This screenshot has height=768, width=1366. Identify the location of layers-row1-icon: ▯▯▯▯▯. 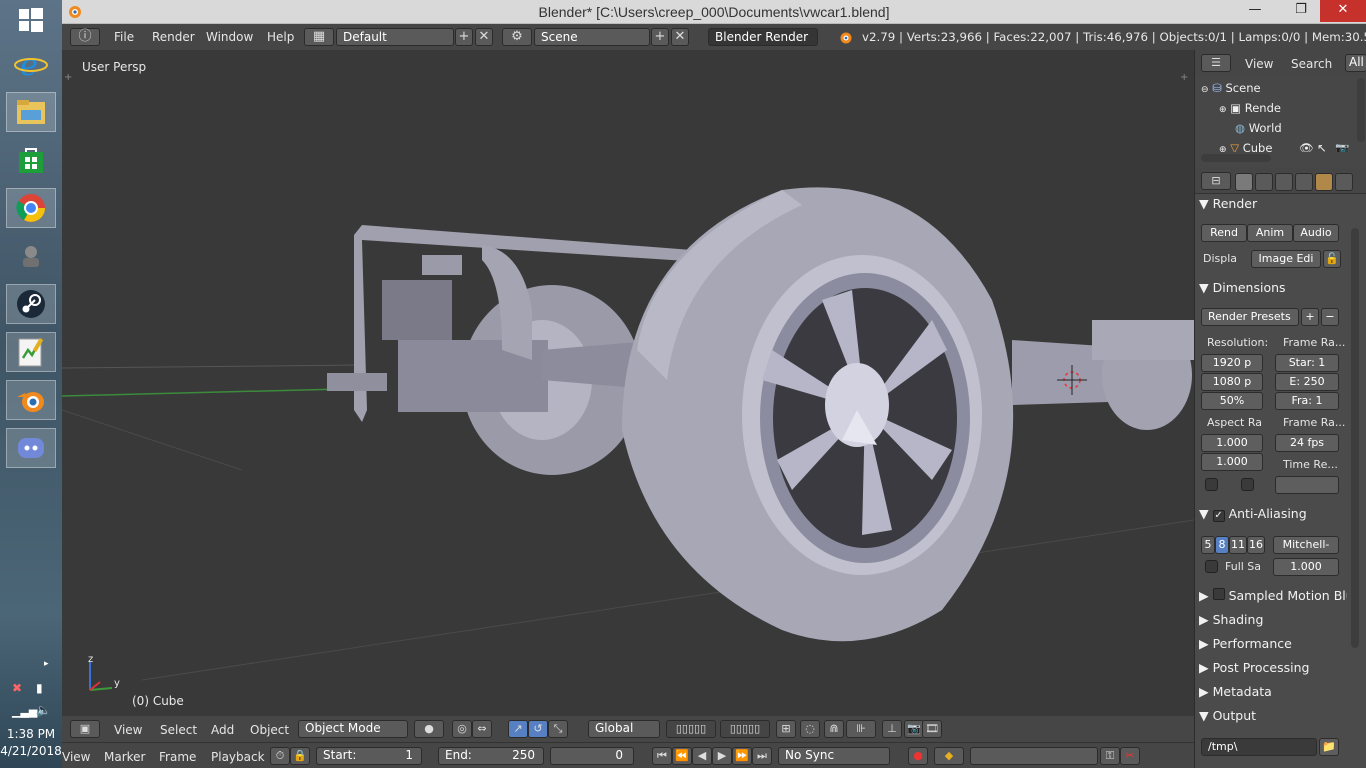
(691, 729).